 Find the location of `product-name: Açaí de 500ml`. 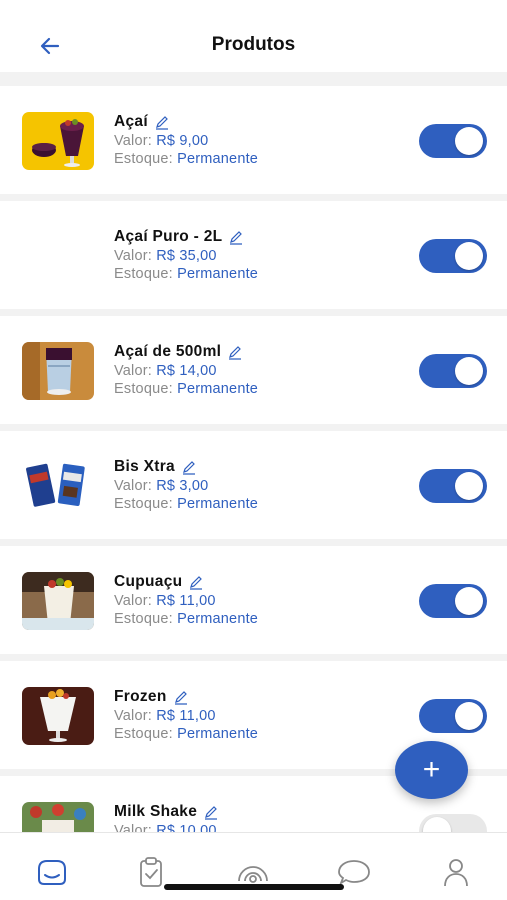

product-name: Açaí de 500ml is located at coordinates (168, 351).